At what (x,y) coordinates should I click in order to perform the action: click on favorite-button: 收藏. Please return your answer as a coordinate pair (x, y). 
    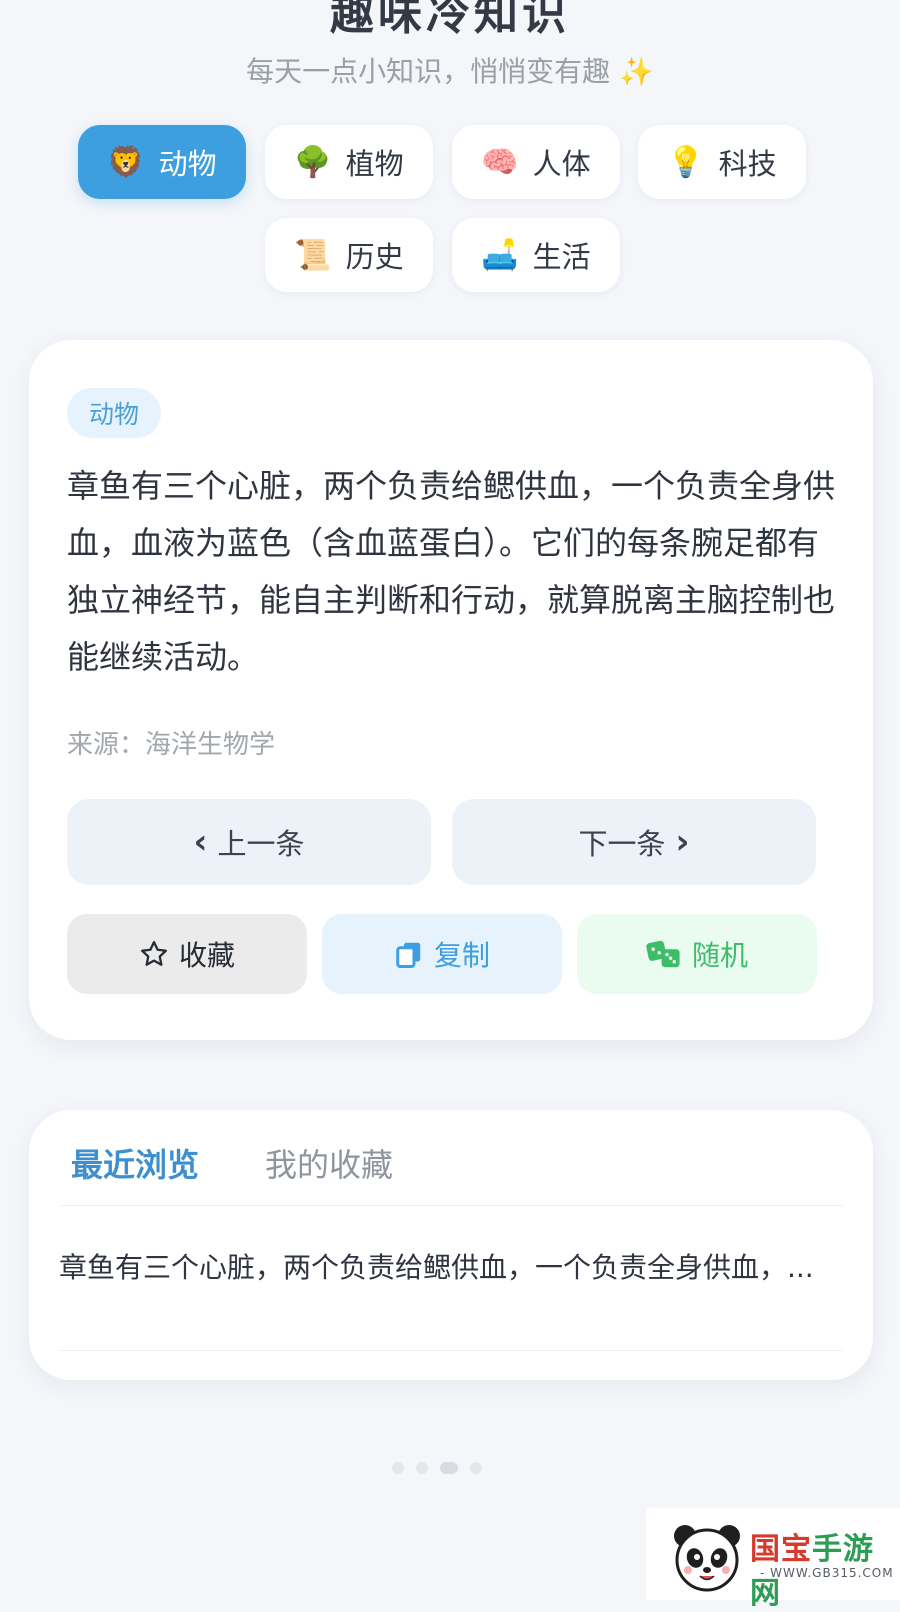
    Looking at the image, I should click on (187, 954).